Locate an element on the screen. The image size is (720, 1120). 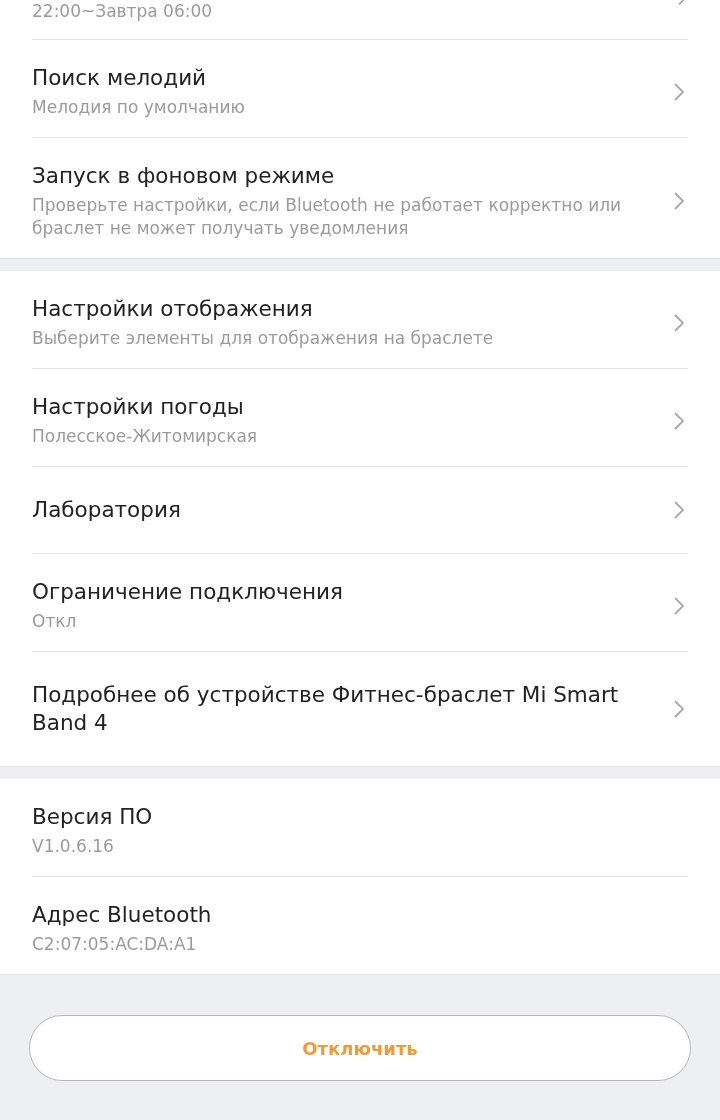
disconnect-button: Отключить is located at coordinates (360, 1048).